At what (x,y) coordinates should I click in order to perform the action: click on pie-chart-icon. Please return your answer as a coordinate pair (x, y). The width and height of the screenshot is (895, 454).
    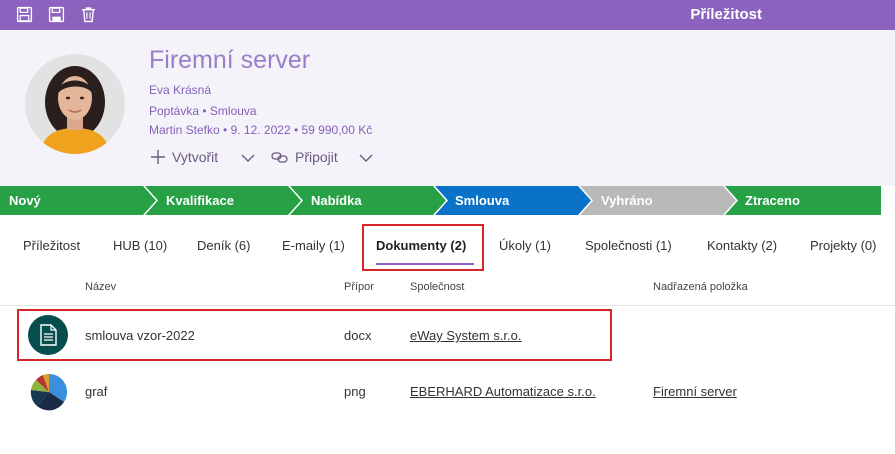
    Looking at the image, I should click on (49, 392).